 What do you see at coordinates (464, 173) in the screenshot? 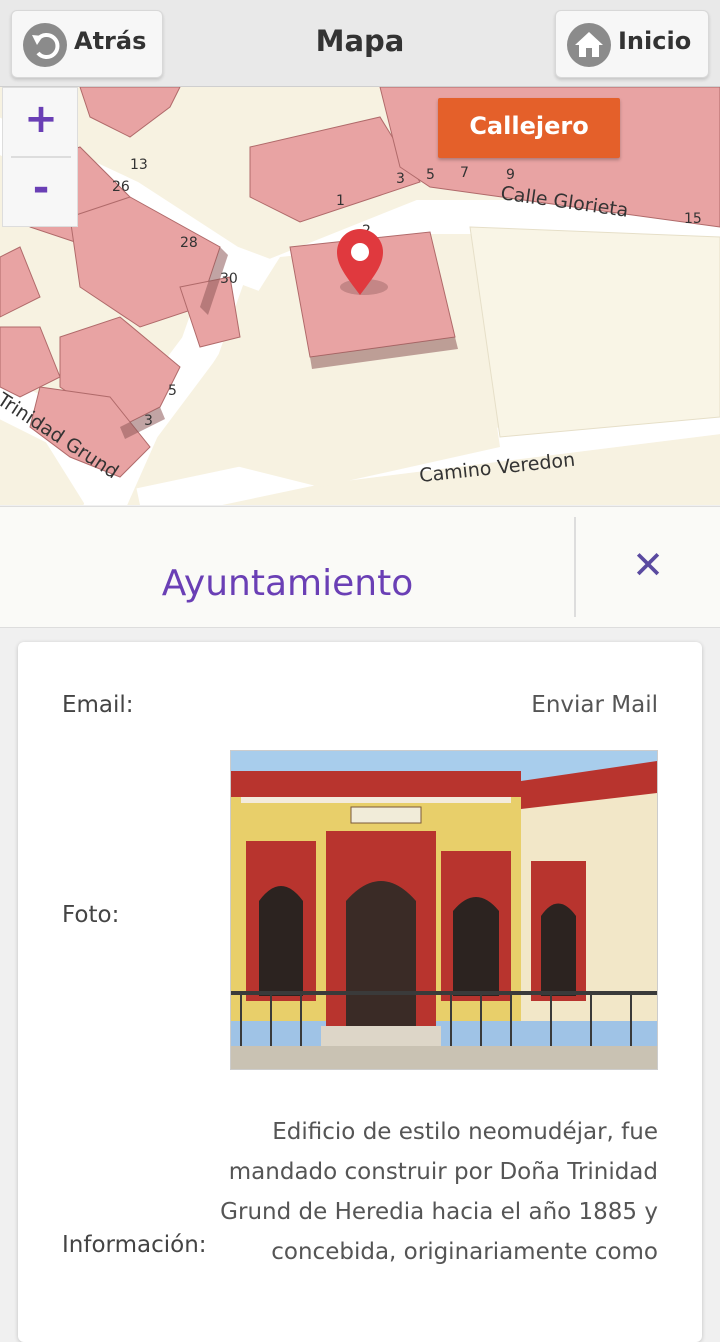
I see `map-number: 7` at bounding box center [464, 173].